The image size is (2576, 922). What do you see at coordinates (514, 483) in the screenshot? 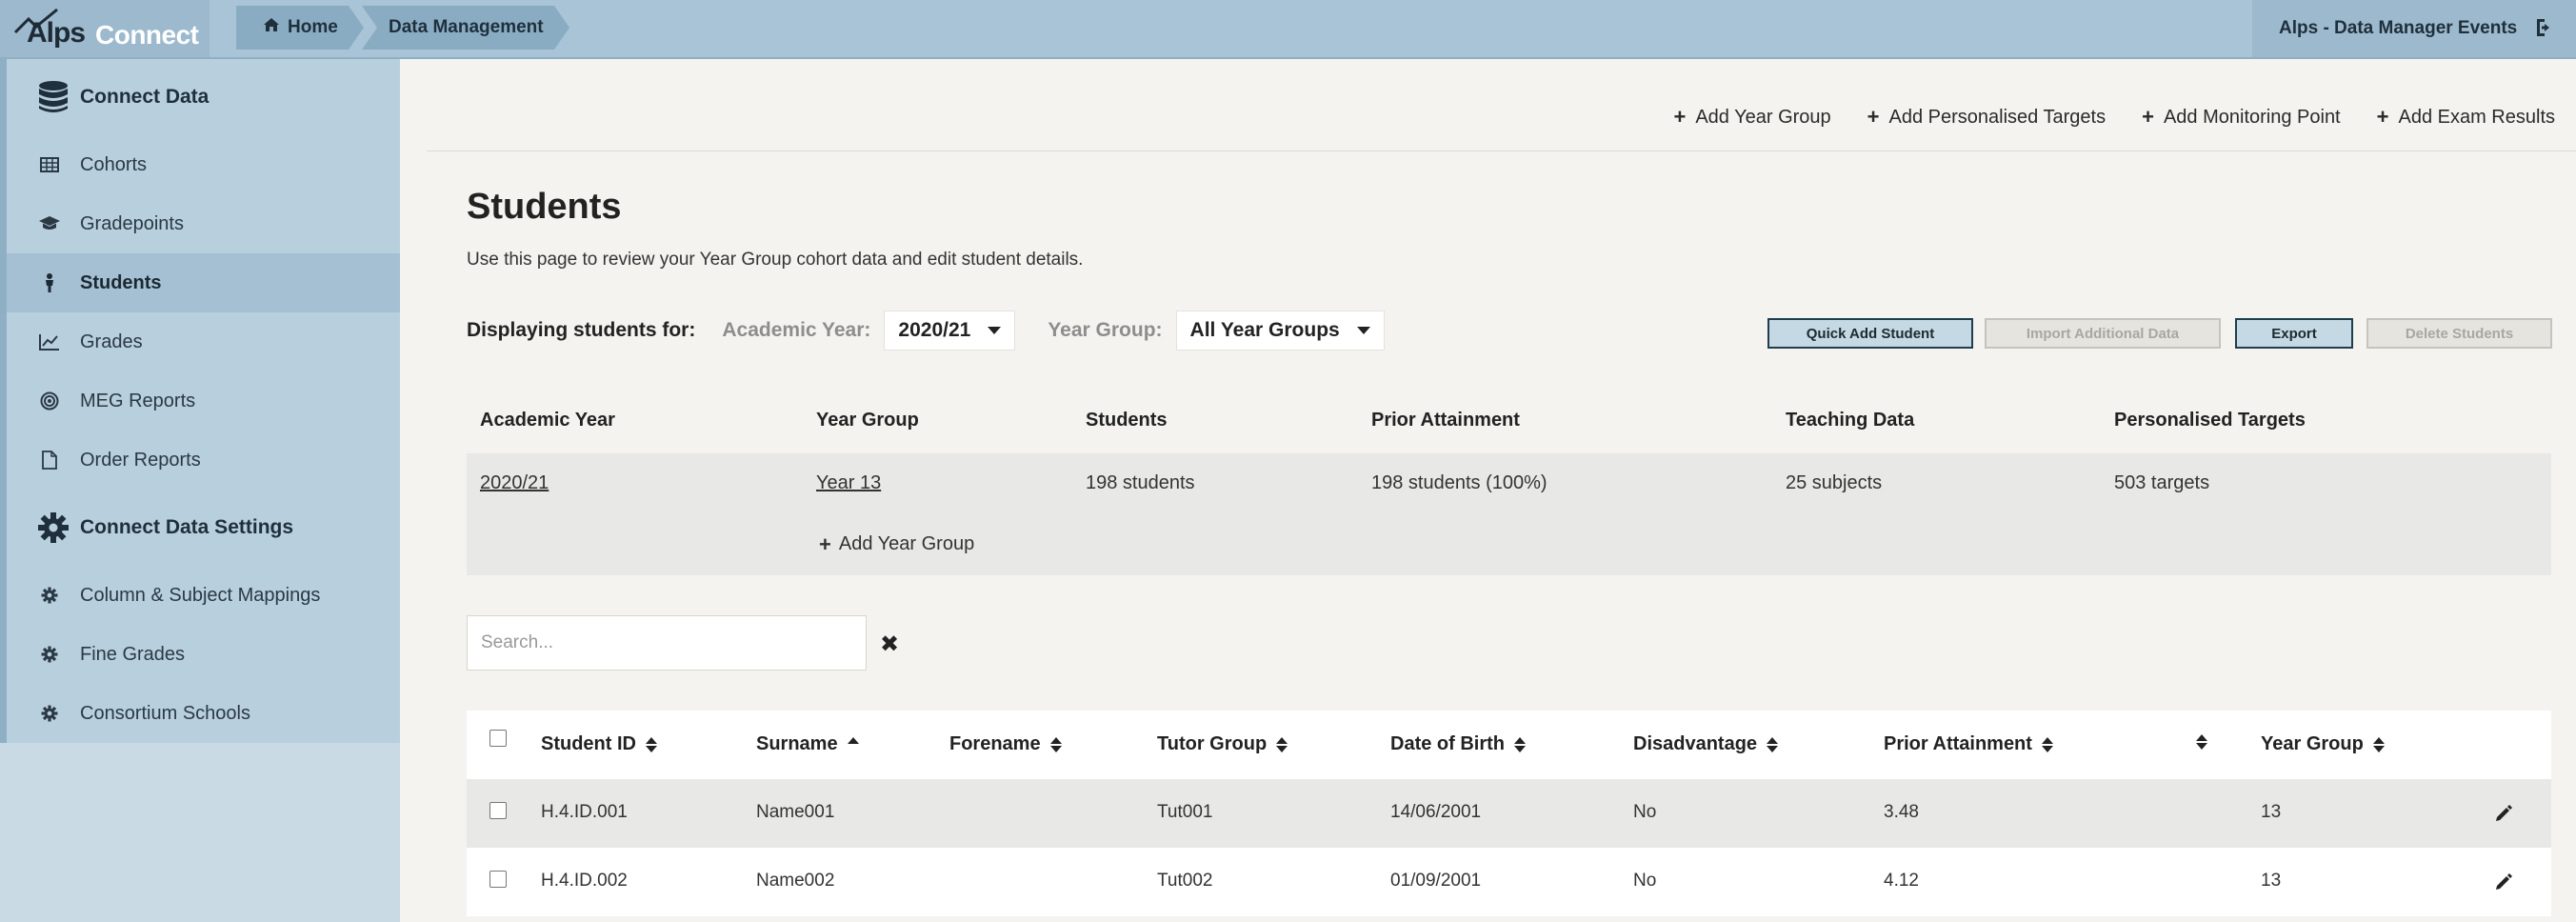
I see `academic-year-link: 2020/21` at bounding box center [514, 483].